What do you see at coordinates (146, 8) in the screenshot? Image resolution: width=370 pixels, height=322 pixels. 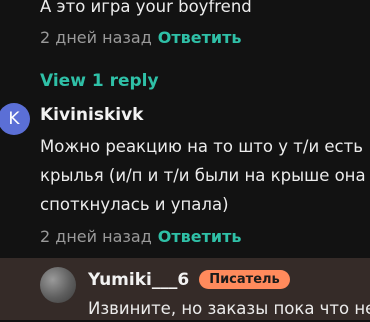 I see `comment-text: А это игра your boyfrend` at bounding box center [146, 8].